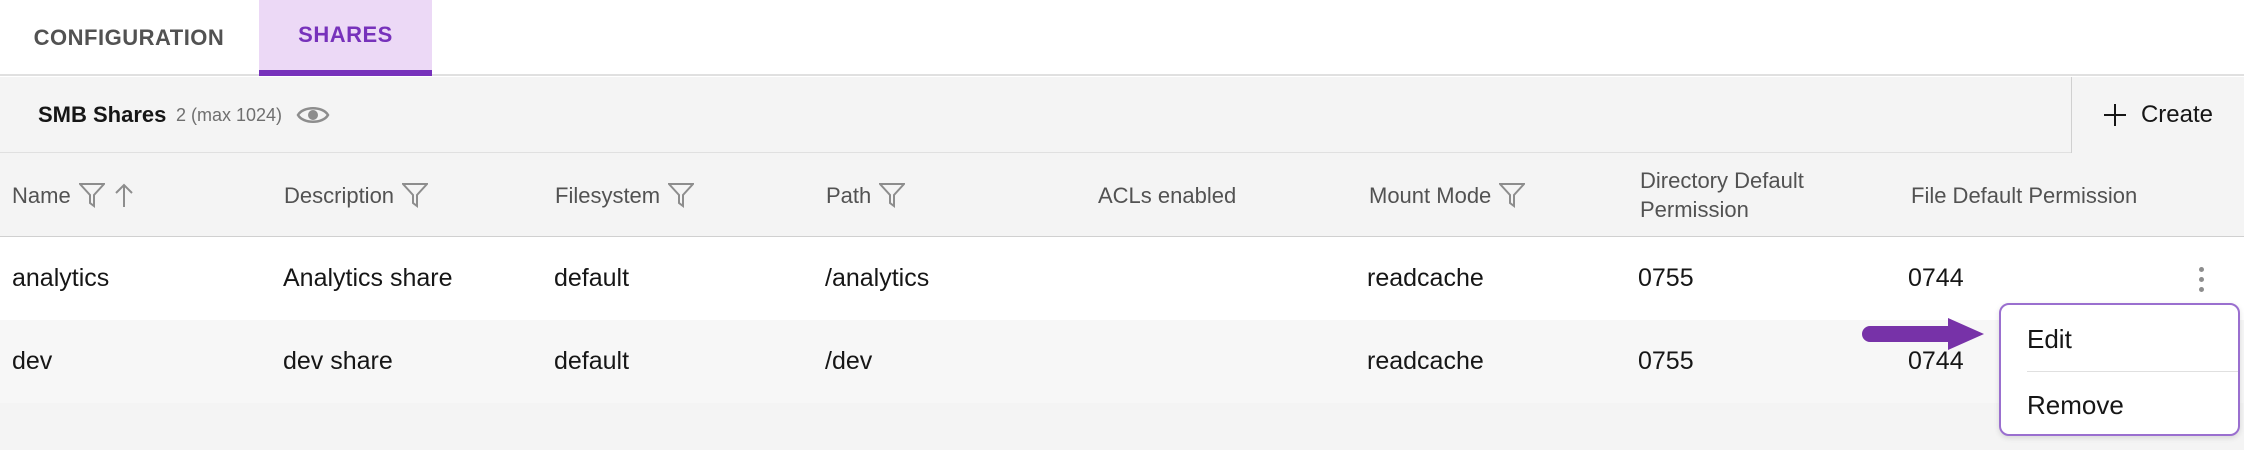  I want to click on cell-description: dev share, so click(338, 361).